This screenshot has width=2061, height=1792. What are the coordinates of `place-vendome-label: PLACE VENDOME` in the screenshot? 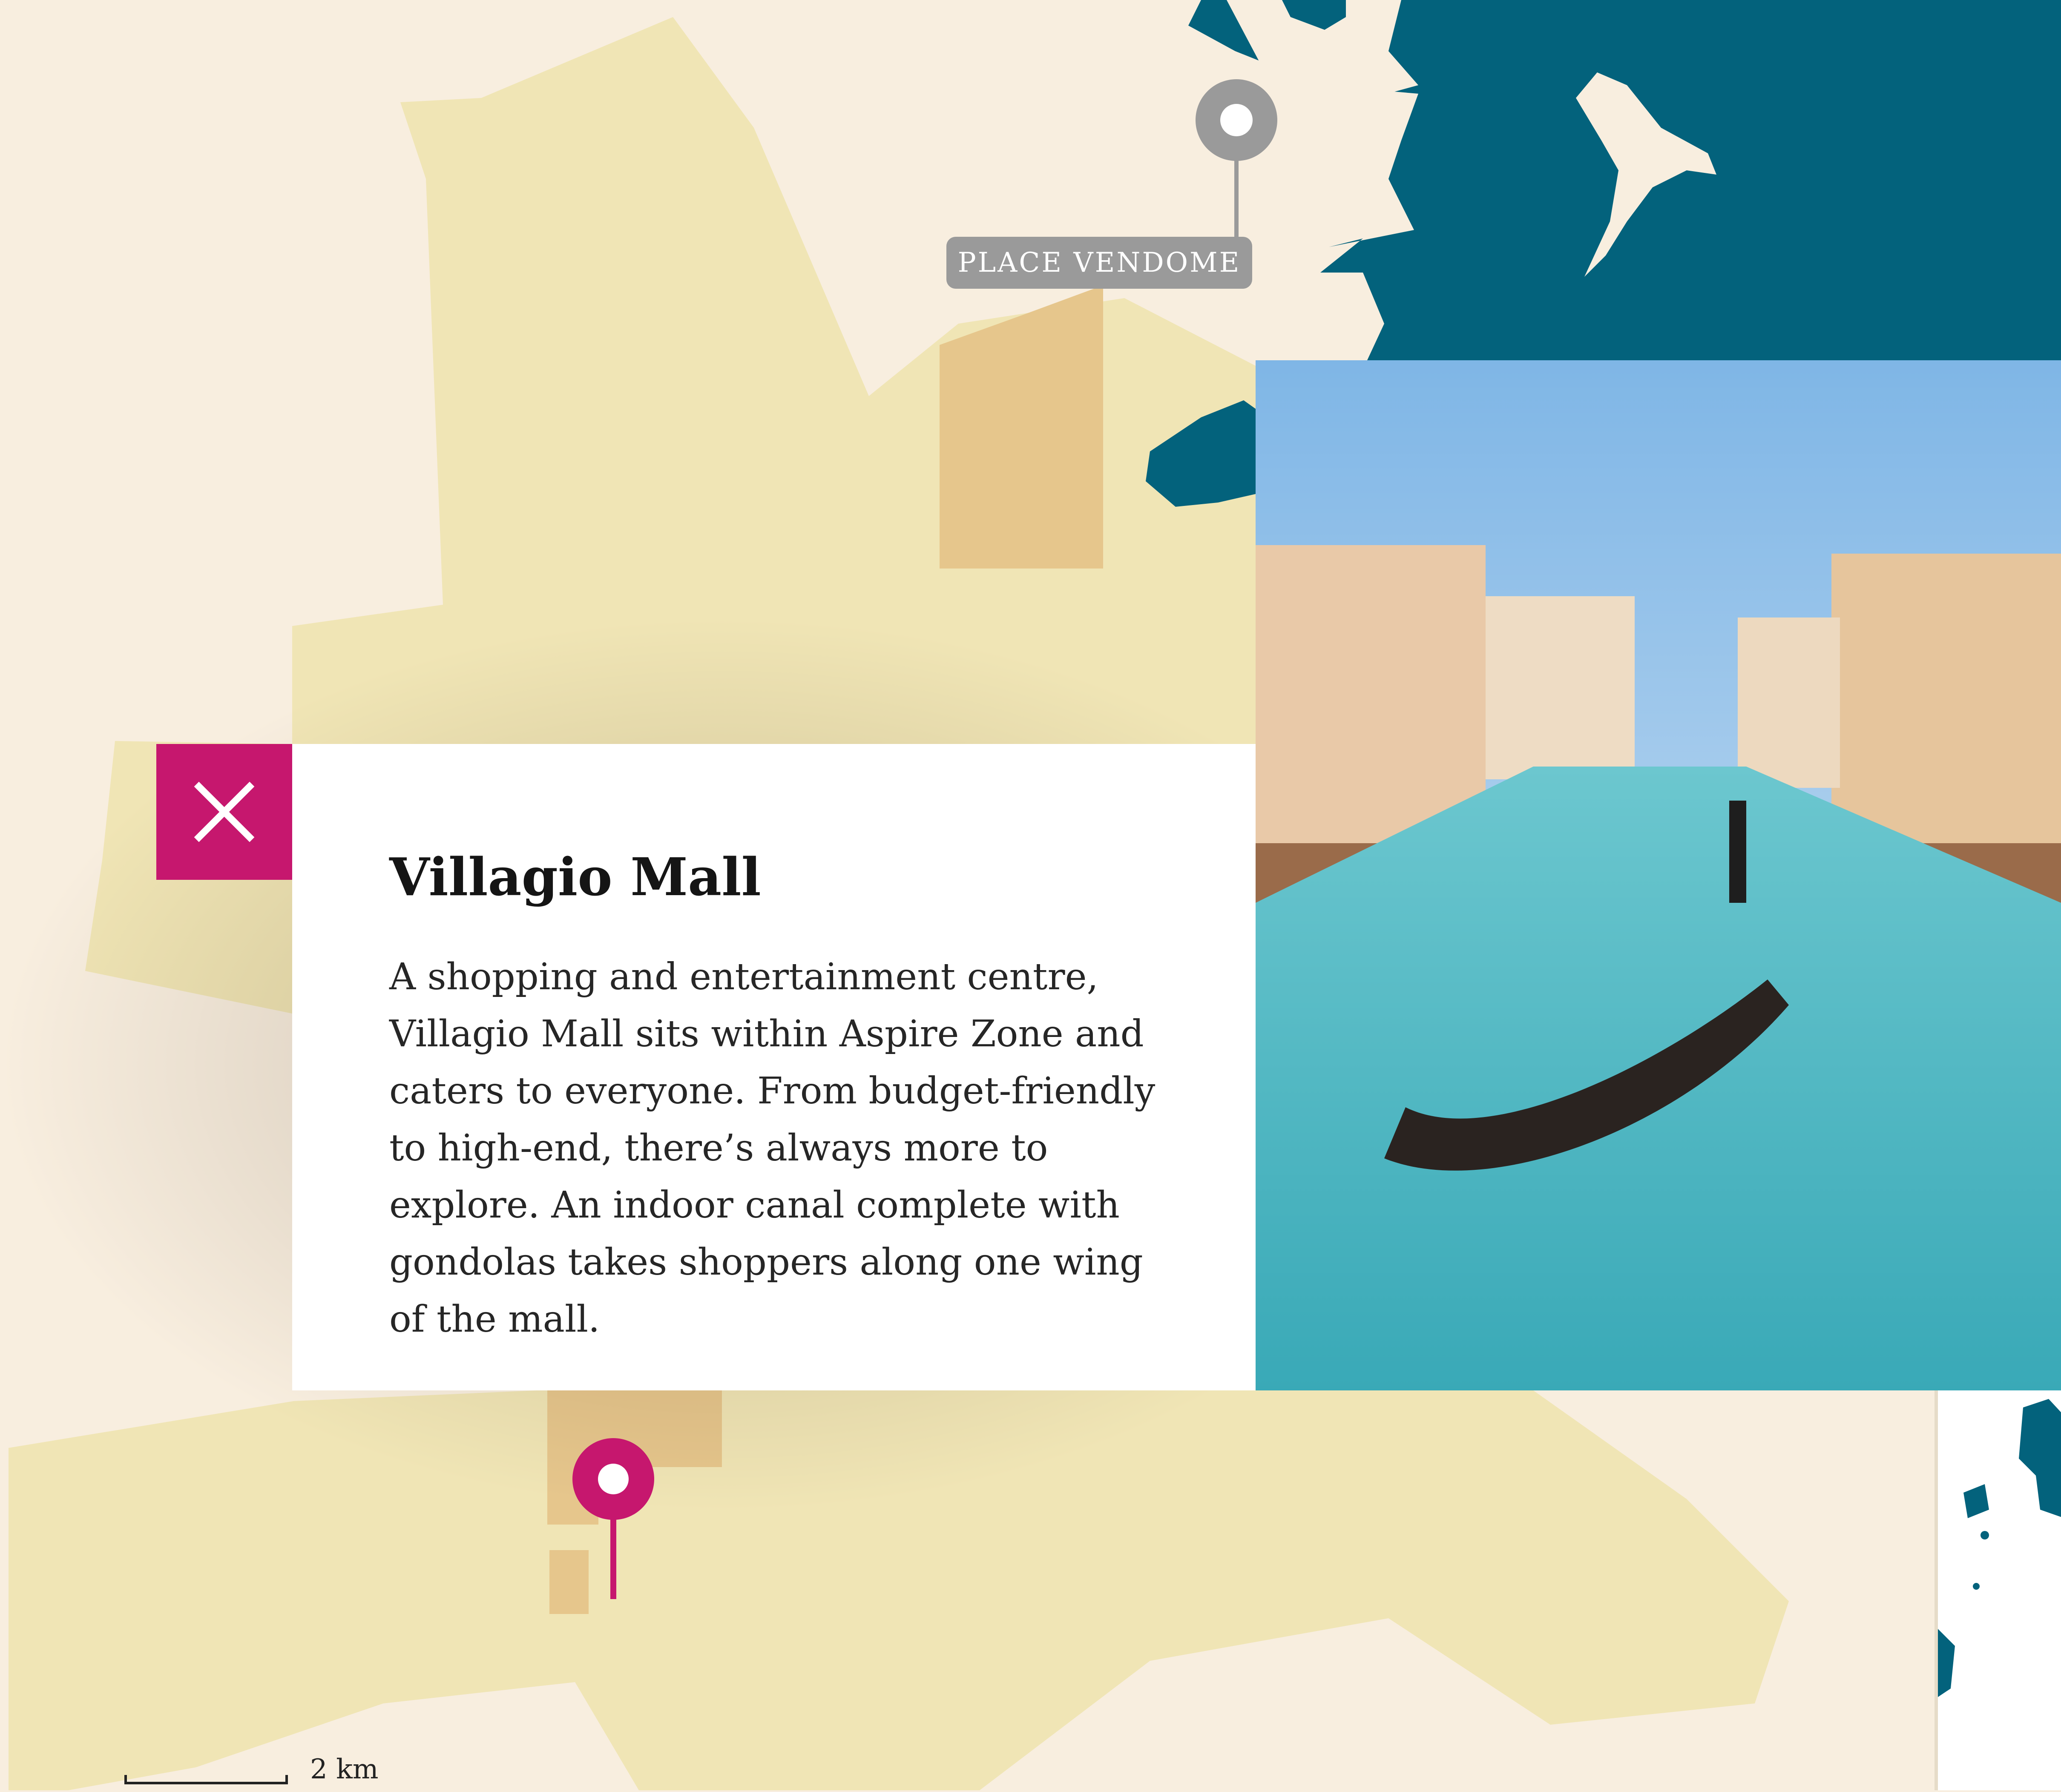 It's located at (1099, 263).